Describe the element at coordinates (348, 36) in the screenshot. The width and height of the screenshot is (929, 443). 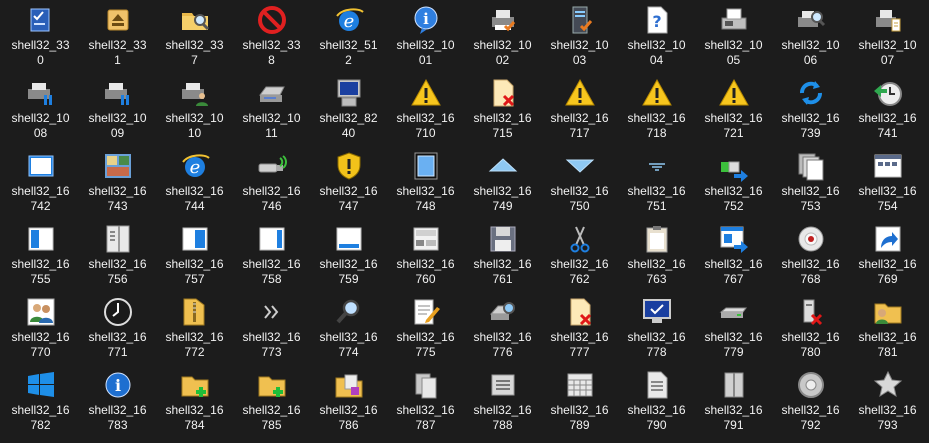
I see `icon-tile: e shell32_51 2` at that location.